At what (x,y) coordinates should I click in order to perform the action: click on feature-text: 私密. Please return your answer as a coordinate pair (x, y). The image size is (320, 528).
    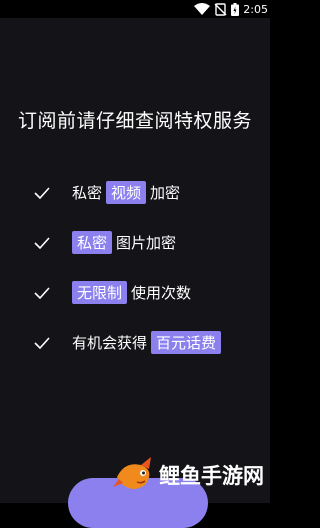
    Looking at the image, I should click on (87, 193).